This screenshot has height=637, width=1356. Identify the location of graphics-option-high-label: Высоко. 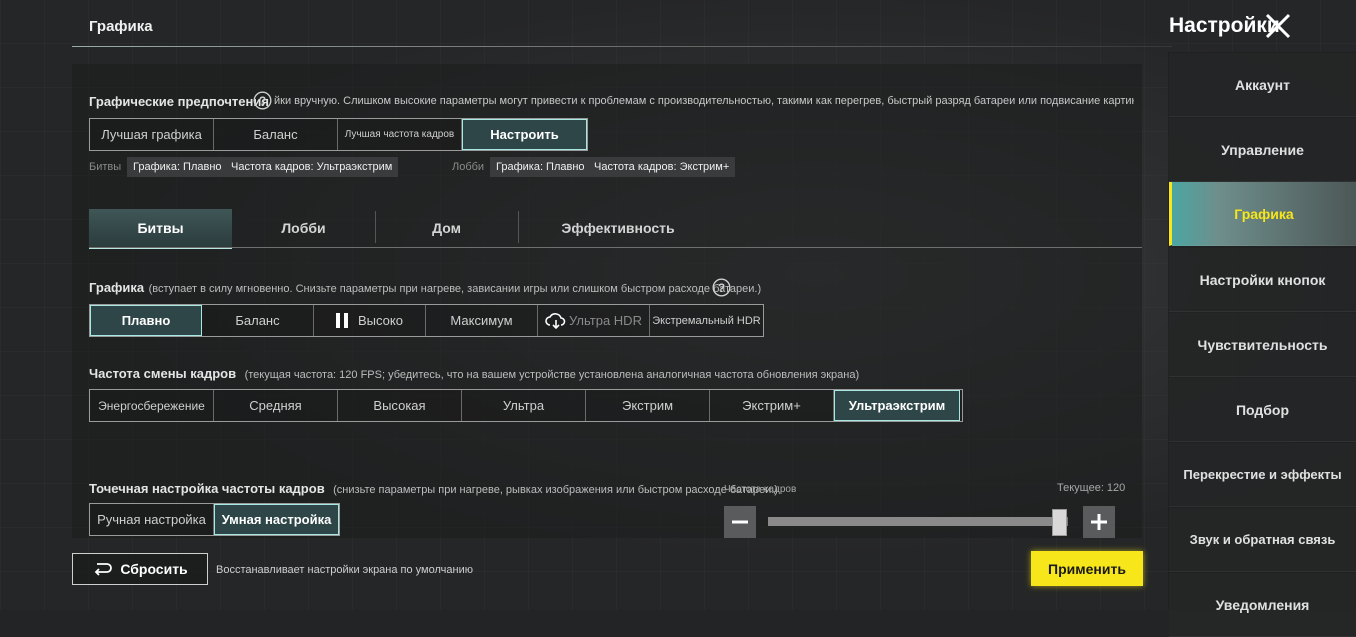
(380, 320).